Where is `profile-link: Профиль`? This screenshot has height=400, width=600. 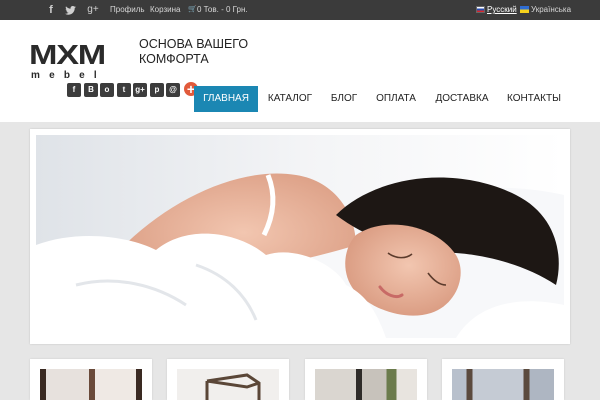
profile-link: Профиль is located at coordinates (127, 10).